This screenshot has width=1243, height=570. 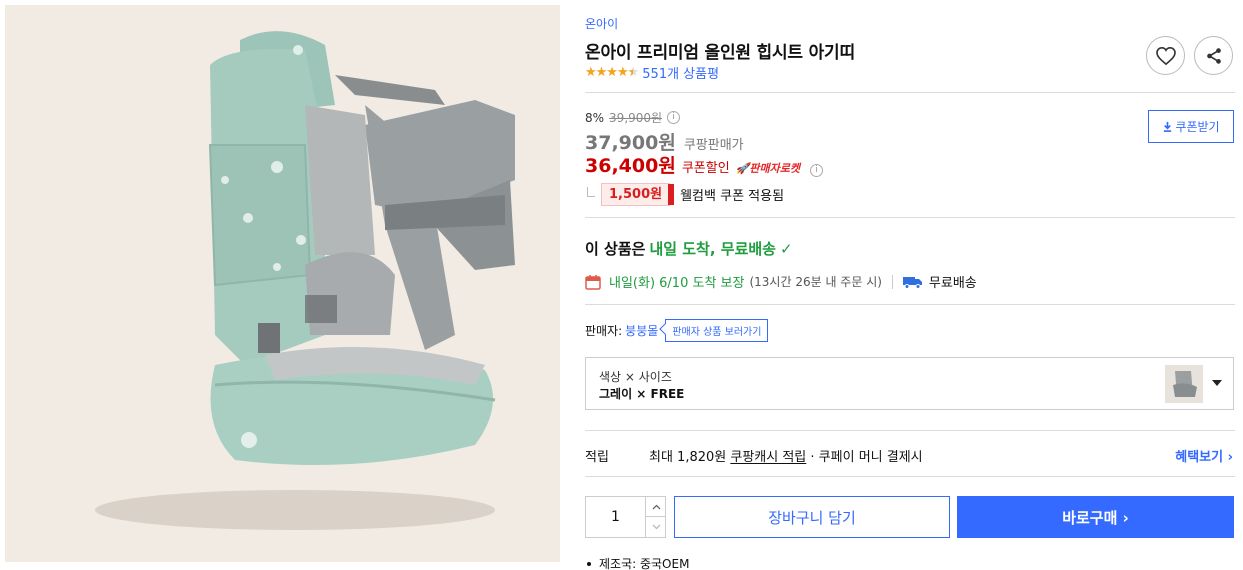 I want to click on discount-row: 8% 39,900원 i, so click(x=633, y=117).